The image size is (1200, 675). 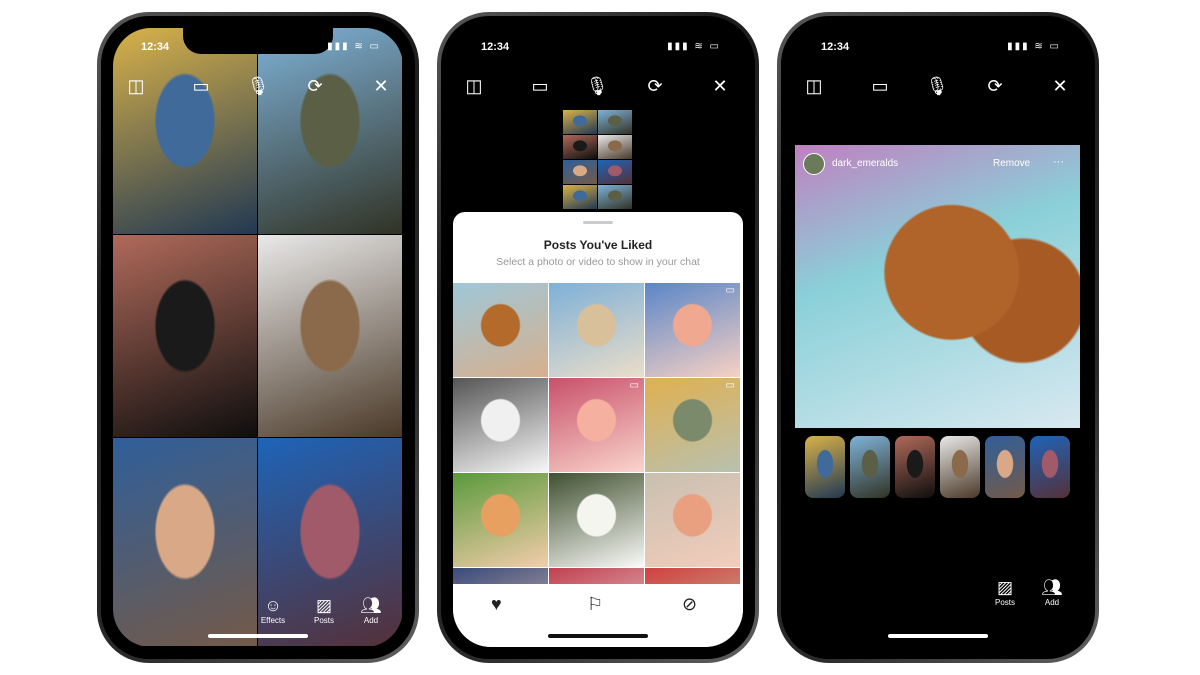 I want to click on more-options-icon: ···, so click(x=1058, y=162).